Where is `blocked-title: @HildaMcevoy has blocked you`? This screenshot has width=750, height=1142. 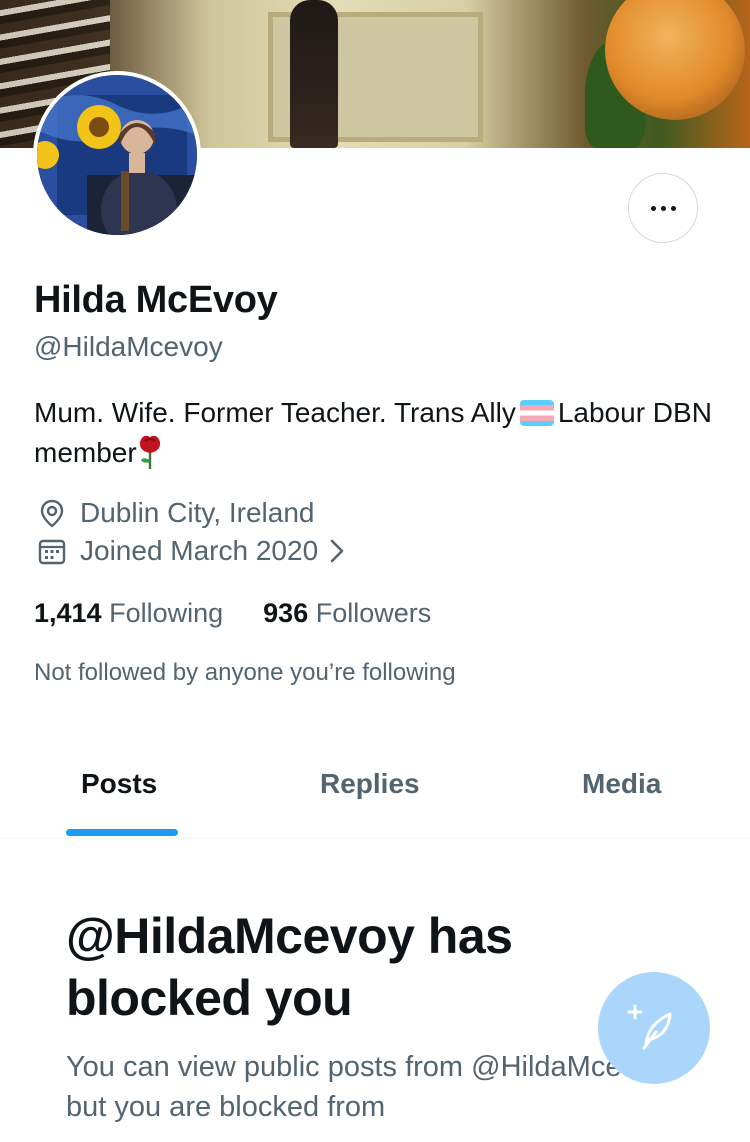 blocked-title: @HildaMcevoy has blocked you is located at coordinates (289, 967).